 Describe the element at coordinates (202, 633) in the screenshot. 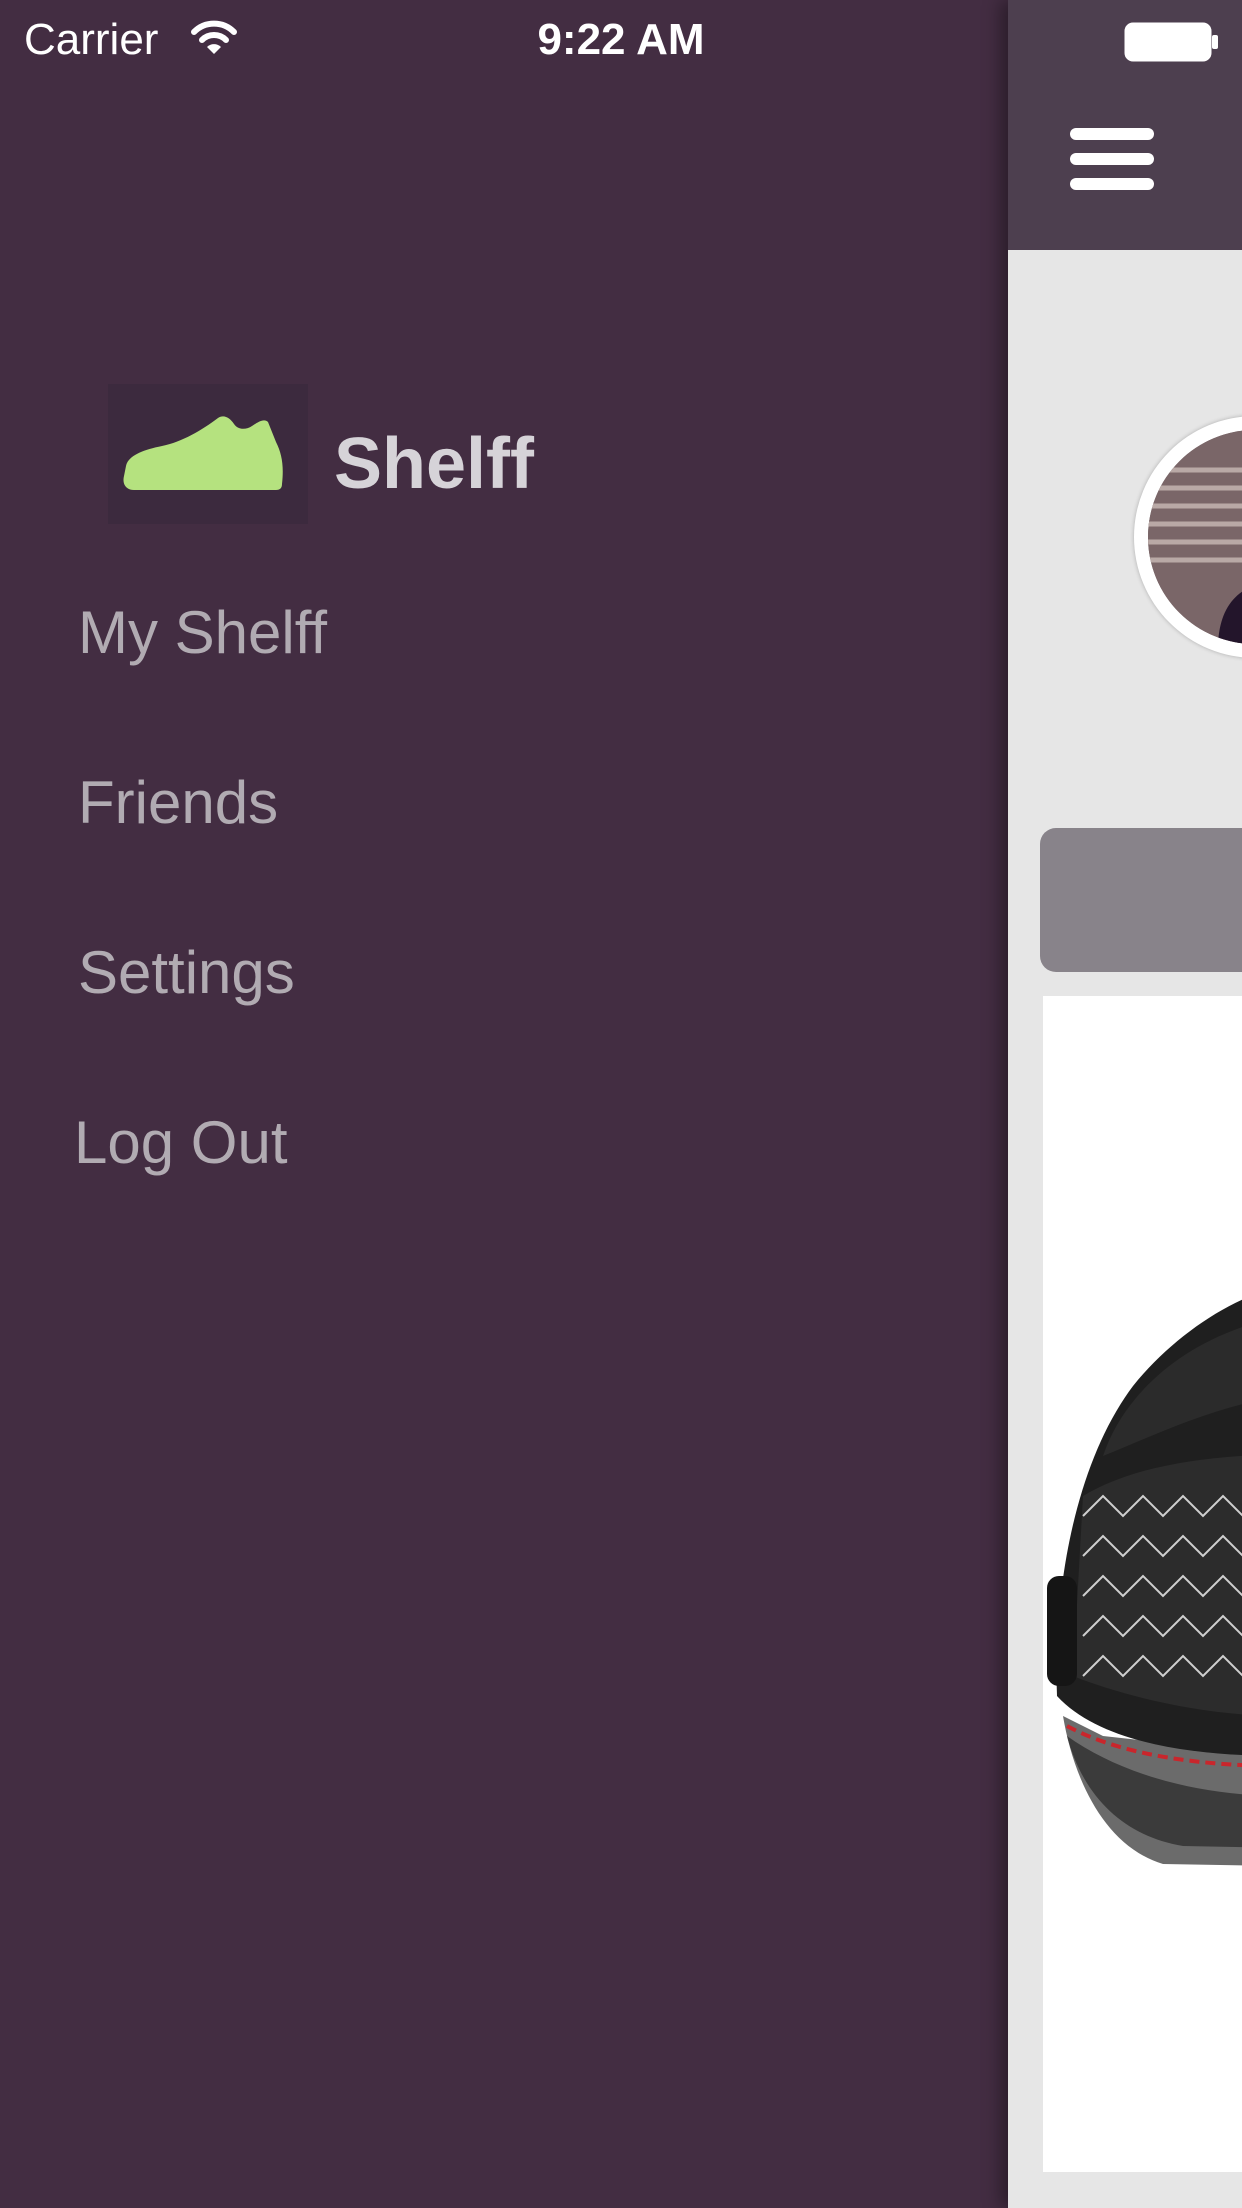

I see `menu-item-my-shelff: My Shelff` at that location.